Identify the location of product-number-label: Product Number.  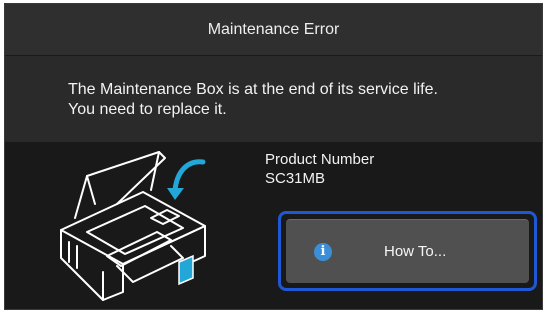
(320, 159).